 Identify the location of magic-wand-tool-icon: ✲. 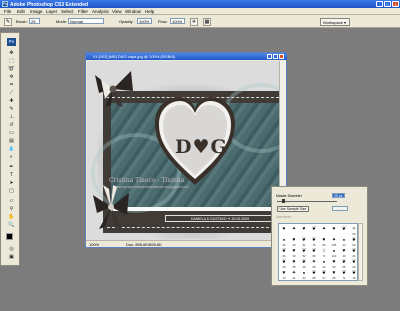
(11, 77).